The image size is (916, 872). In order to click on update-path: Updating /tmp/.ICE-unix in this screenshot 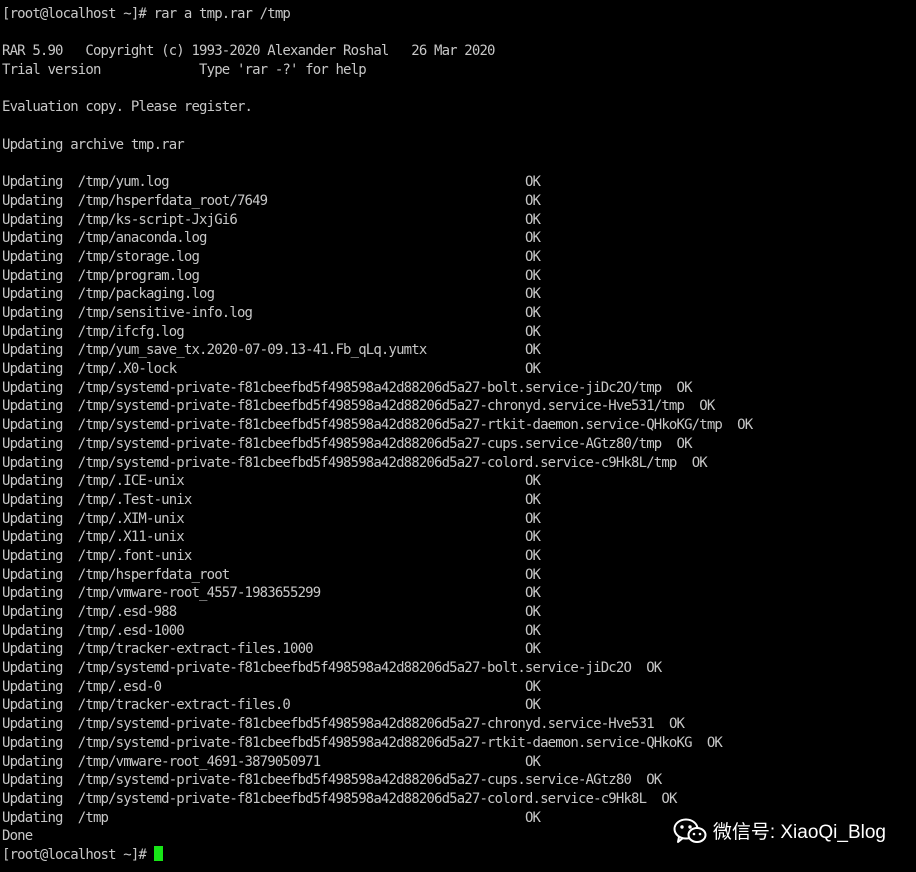, I will do `click(93, 481)`.